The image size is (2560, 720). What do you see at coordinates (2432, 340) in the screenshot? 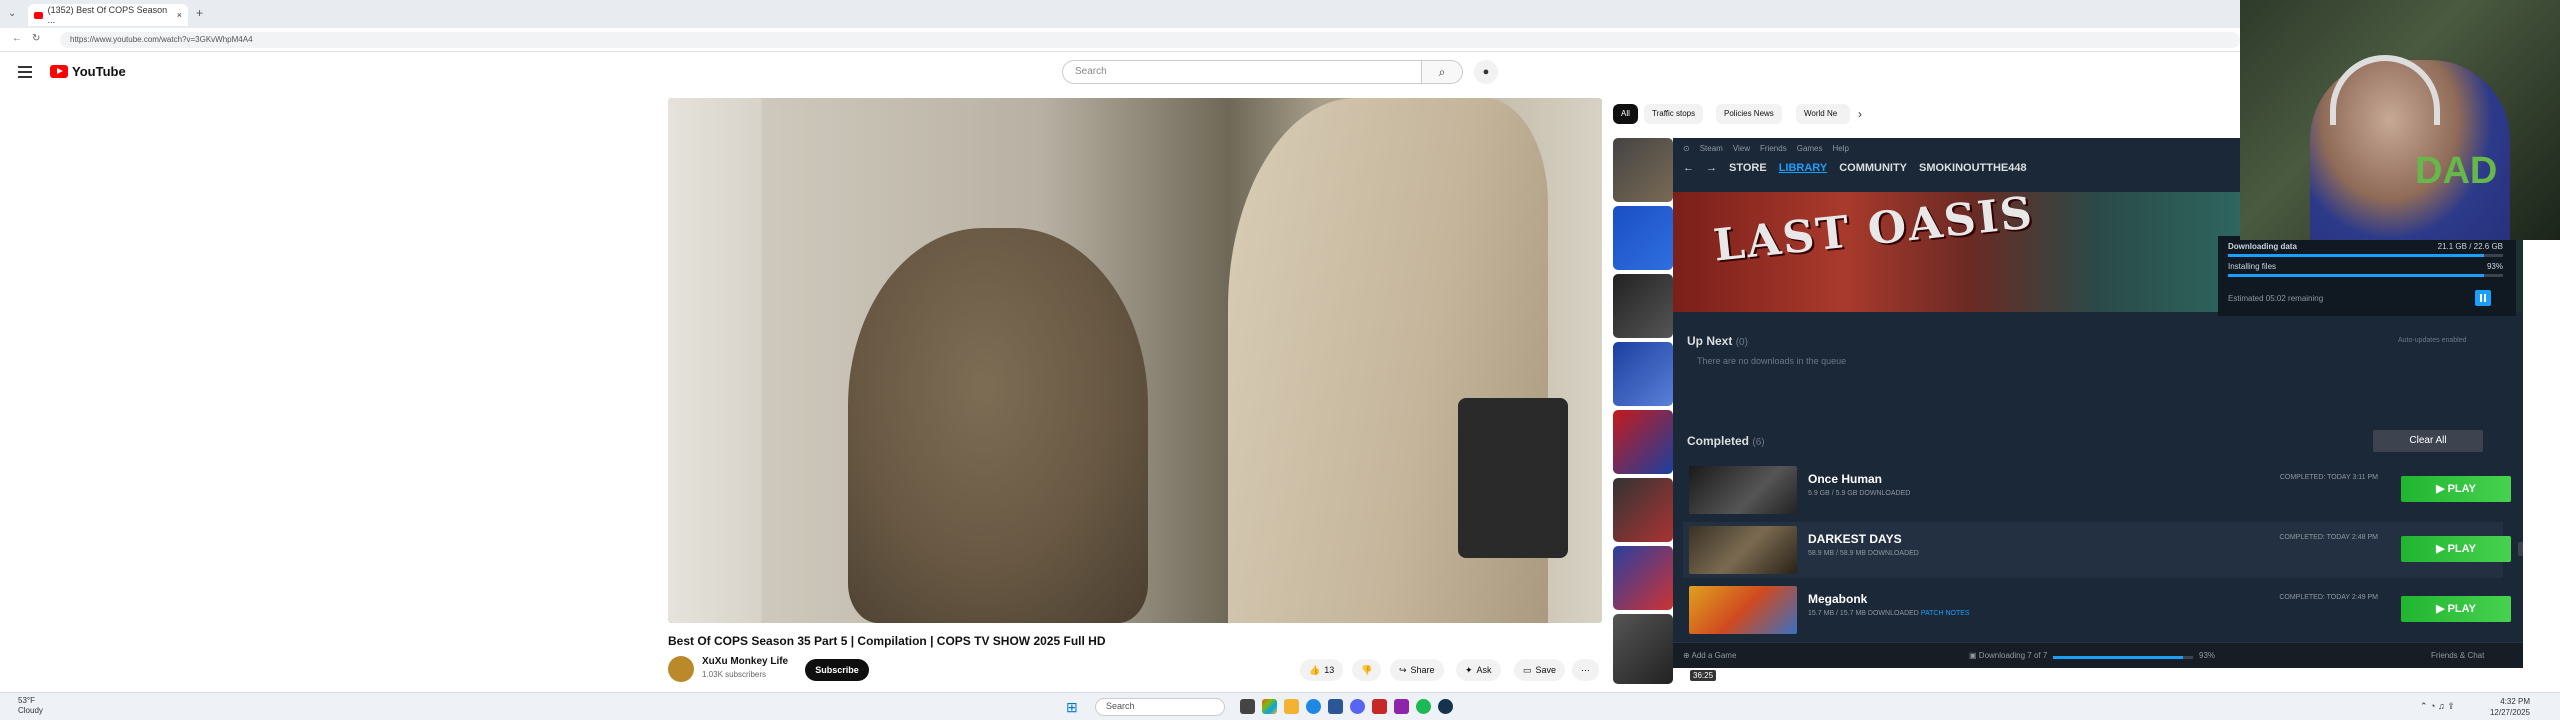
I see `auto-updates-label: Auto-updates enabled` at bounding box center [2432, 340].